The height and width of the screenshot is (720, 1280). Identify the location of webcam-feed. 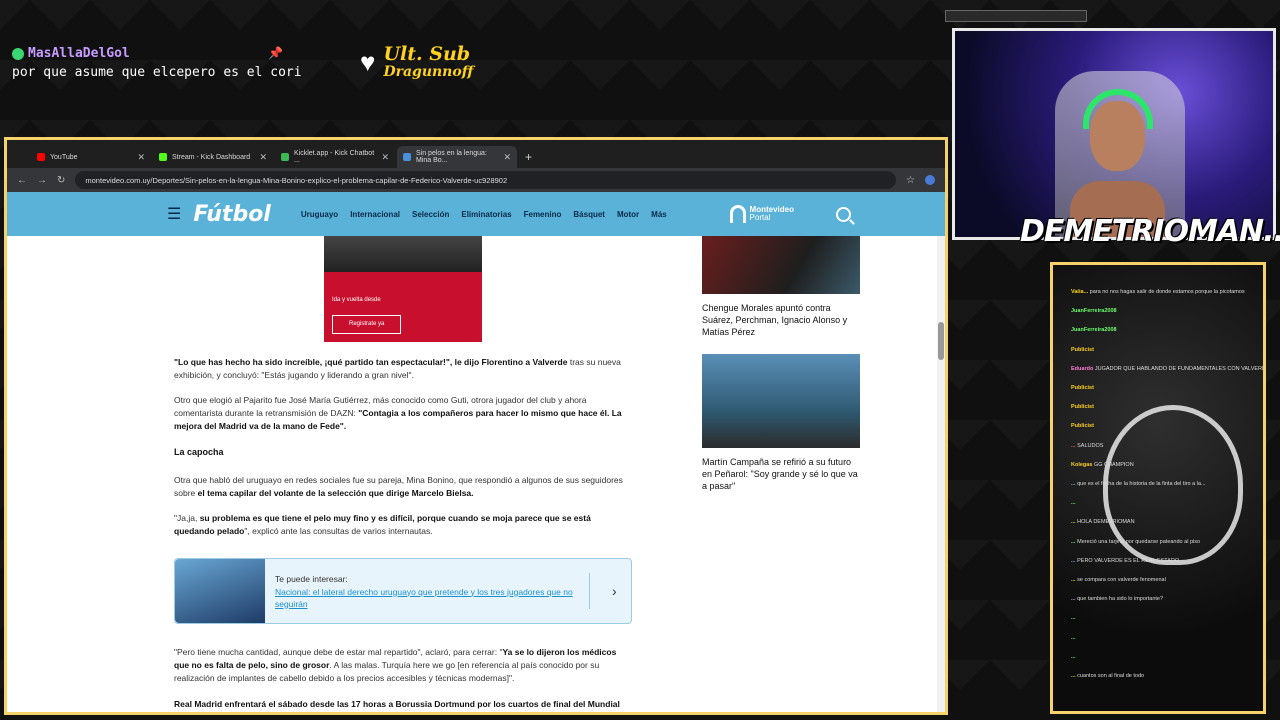
(1114, 134).